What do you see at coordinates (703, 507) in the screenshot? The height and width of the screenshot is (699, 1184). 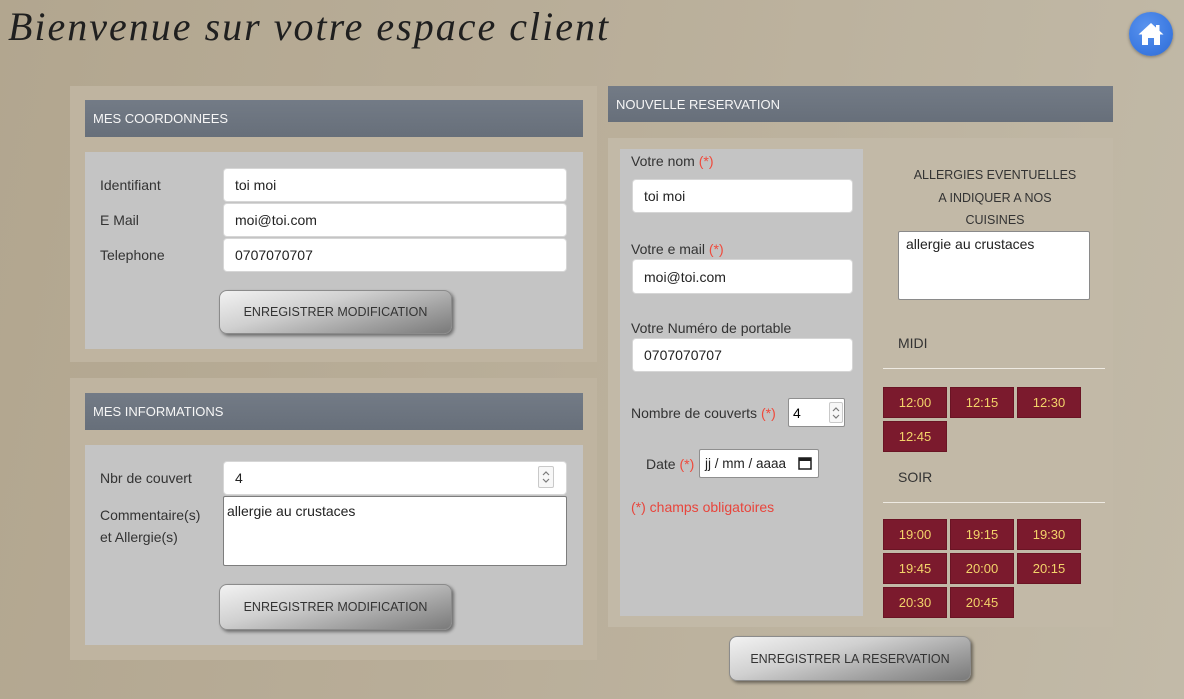 I see `required-fields-note: (*) champs obligatoires` at bounding box center [703, 507].